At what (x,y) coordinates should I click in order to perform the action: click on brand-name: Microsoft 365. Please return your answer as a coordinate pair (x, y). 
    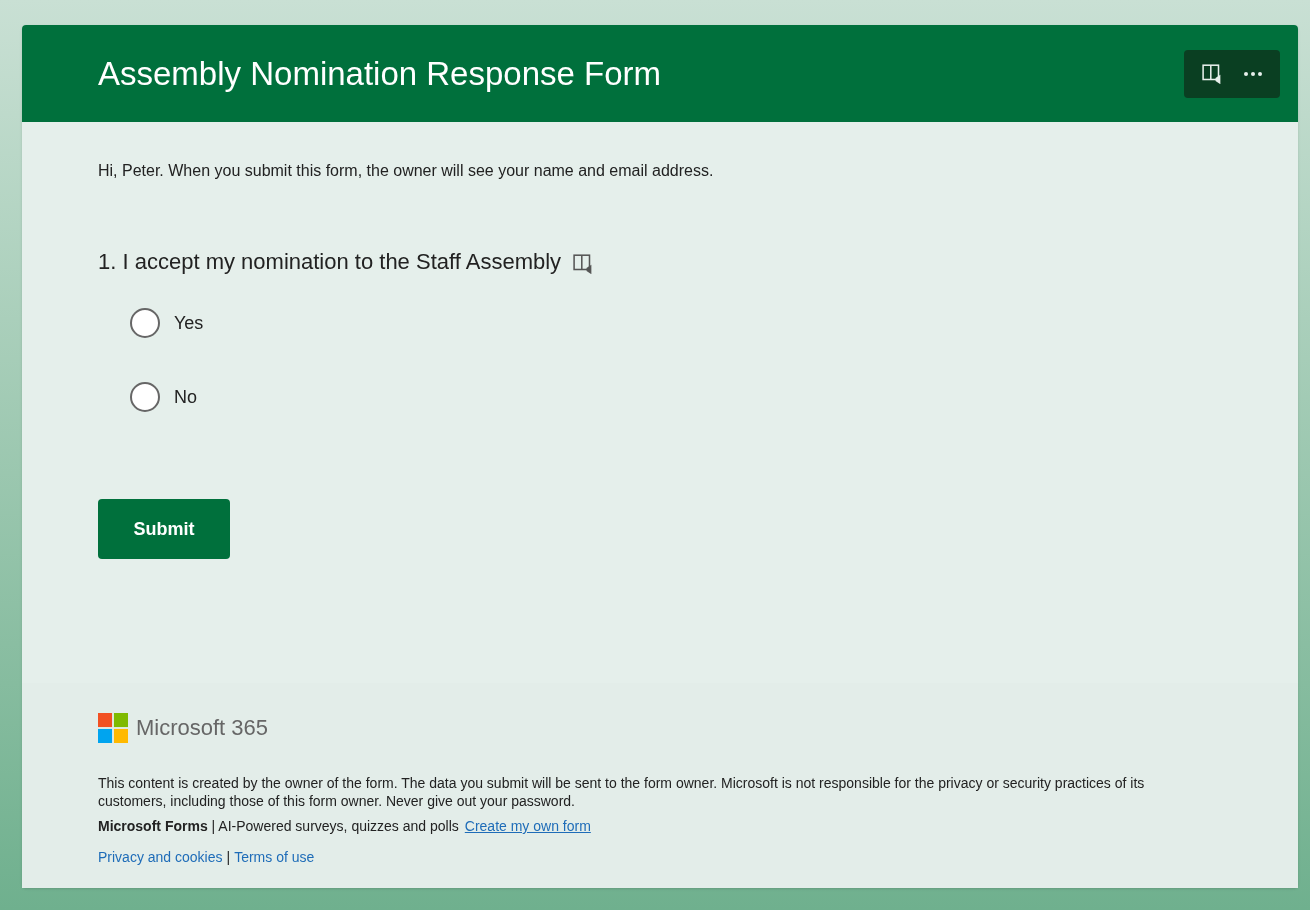
    Looking at the image, I should click on (202, 728).